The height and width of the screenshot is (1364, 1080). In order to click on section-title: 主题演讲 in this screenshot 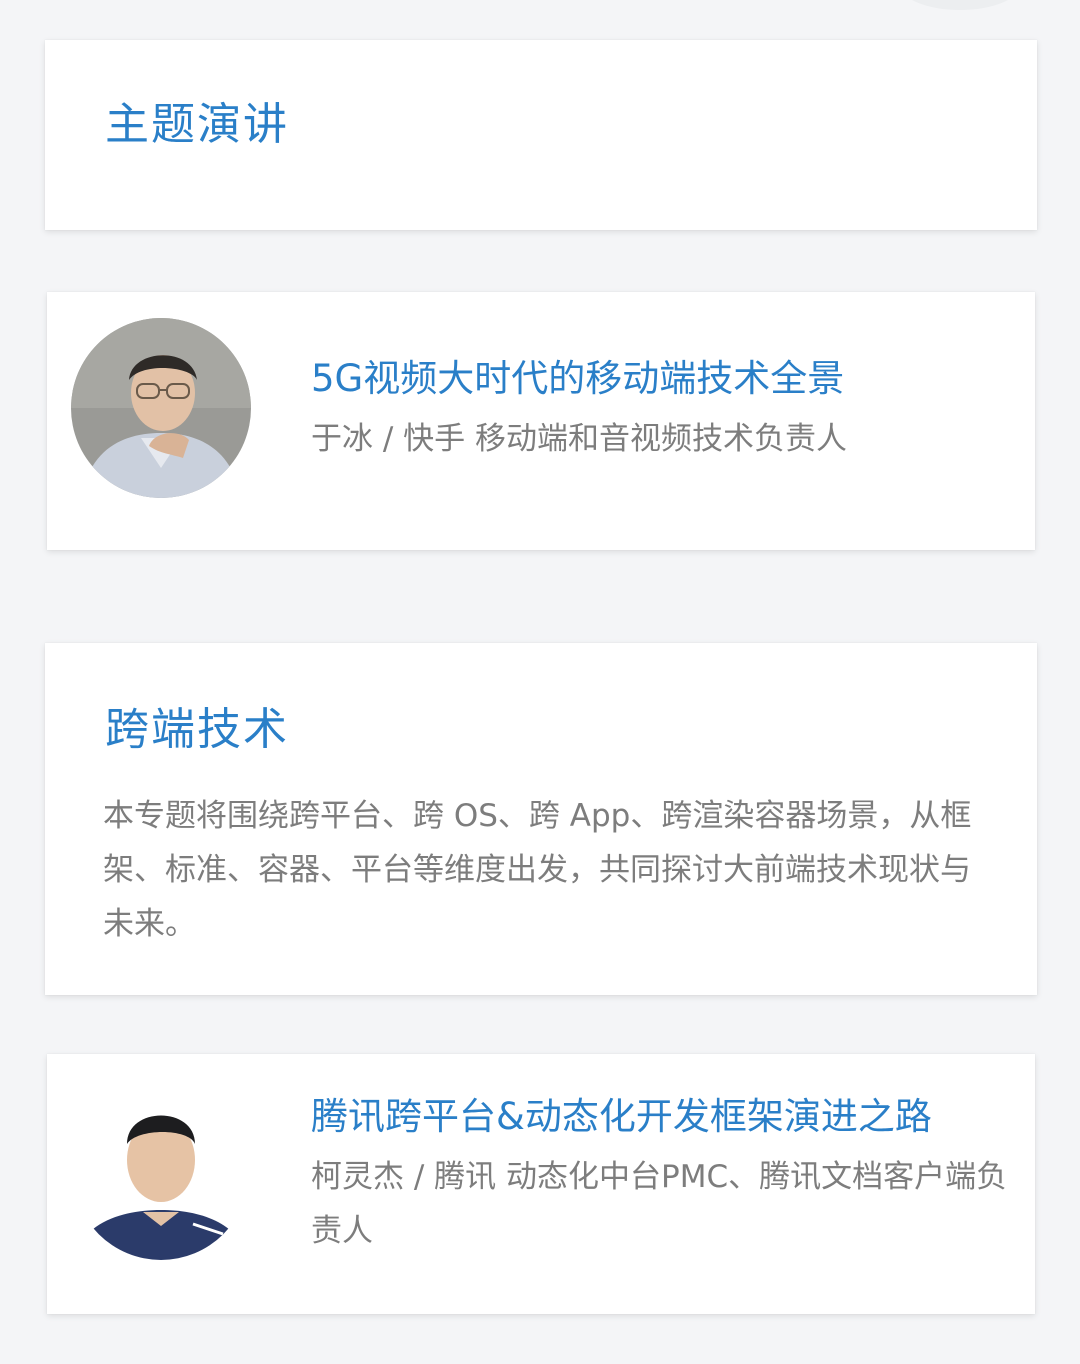, I will do `click(197, 124)`.